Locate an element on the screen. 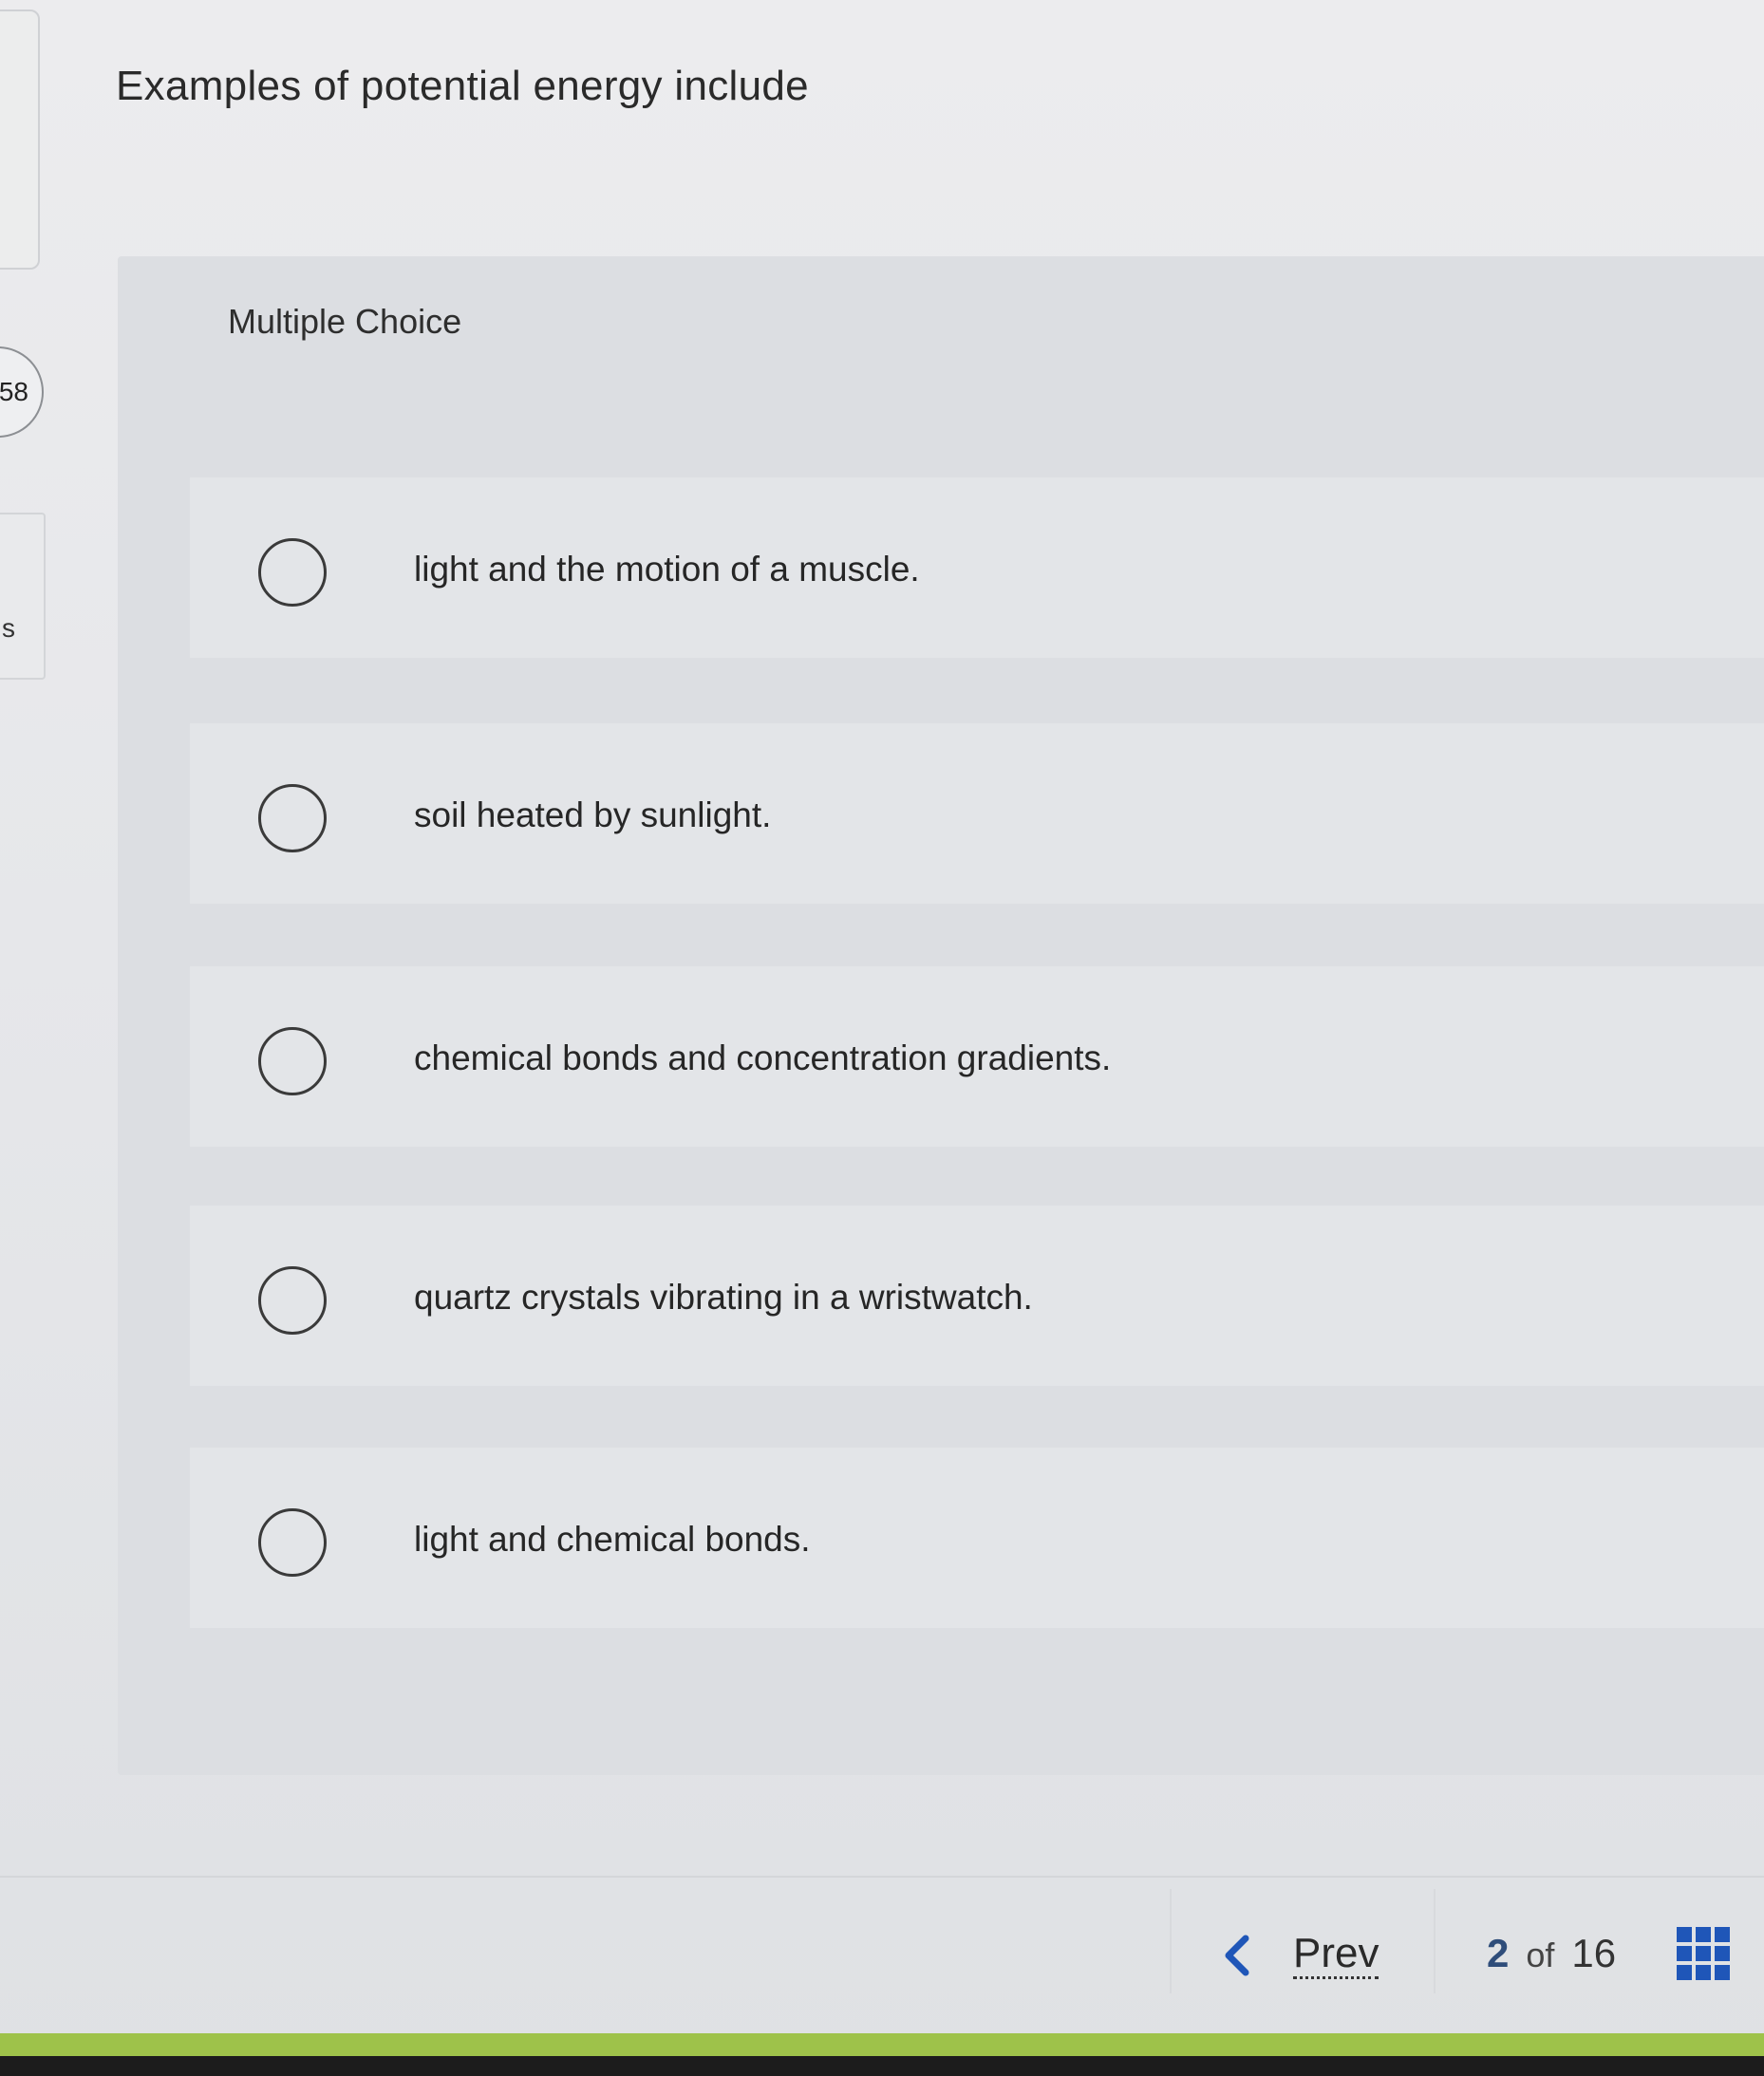  prev-button: Prev is located at coordinates (1297, 1956).